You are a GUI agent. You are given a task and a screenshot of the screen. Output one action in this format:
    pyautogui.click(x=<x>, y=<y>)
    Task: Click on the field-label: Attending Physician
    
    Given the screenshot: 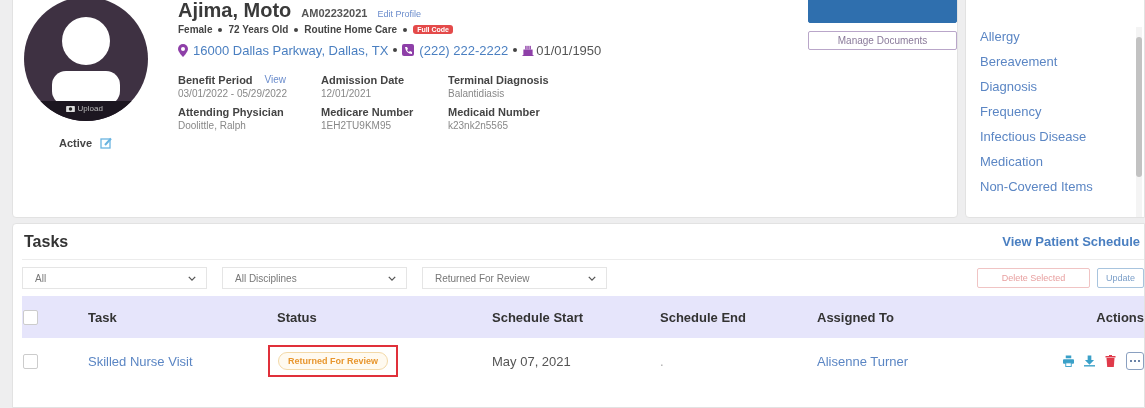 What is the action you would take?
    pyautogui.click(x=231, y=112)
    